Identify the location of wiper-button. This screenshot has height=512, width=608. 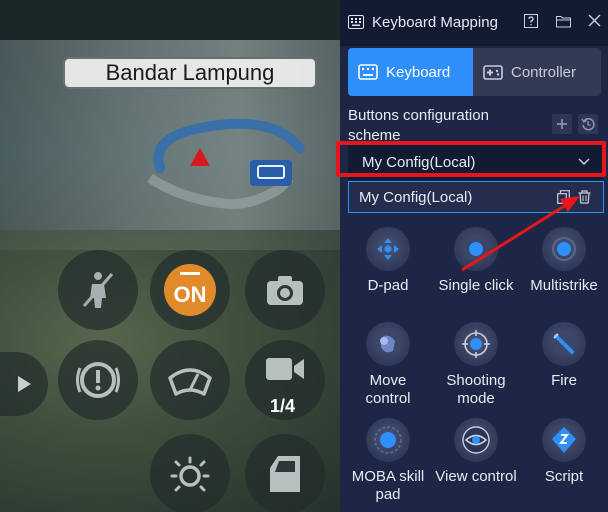
(190, 380).